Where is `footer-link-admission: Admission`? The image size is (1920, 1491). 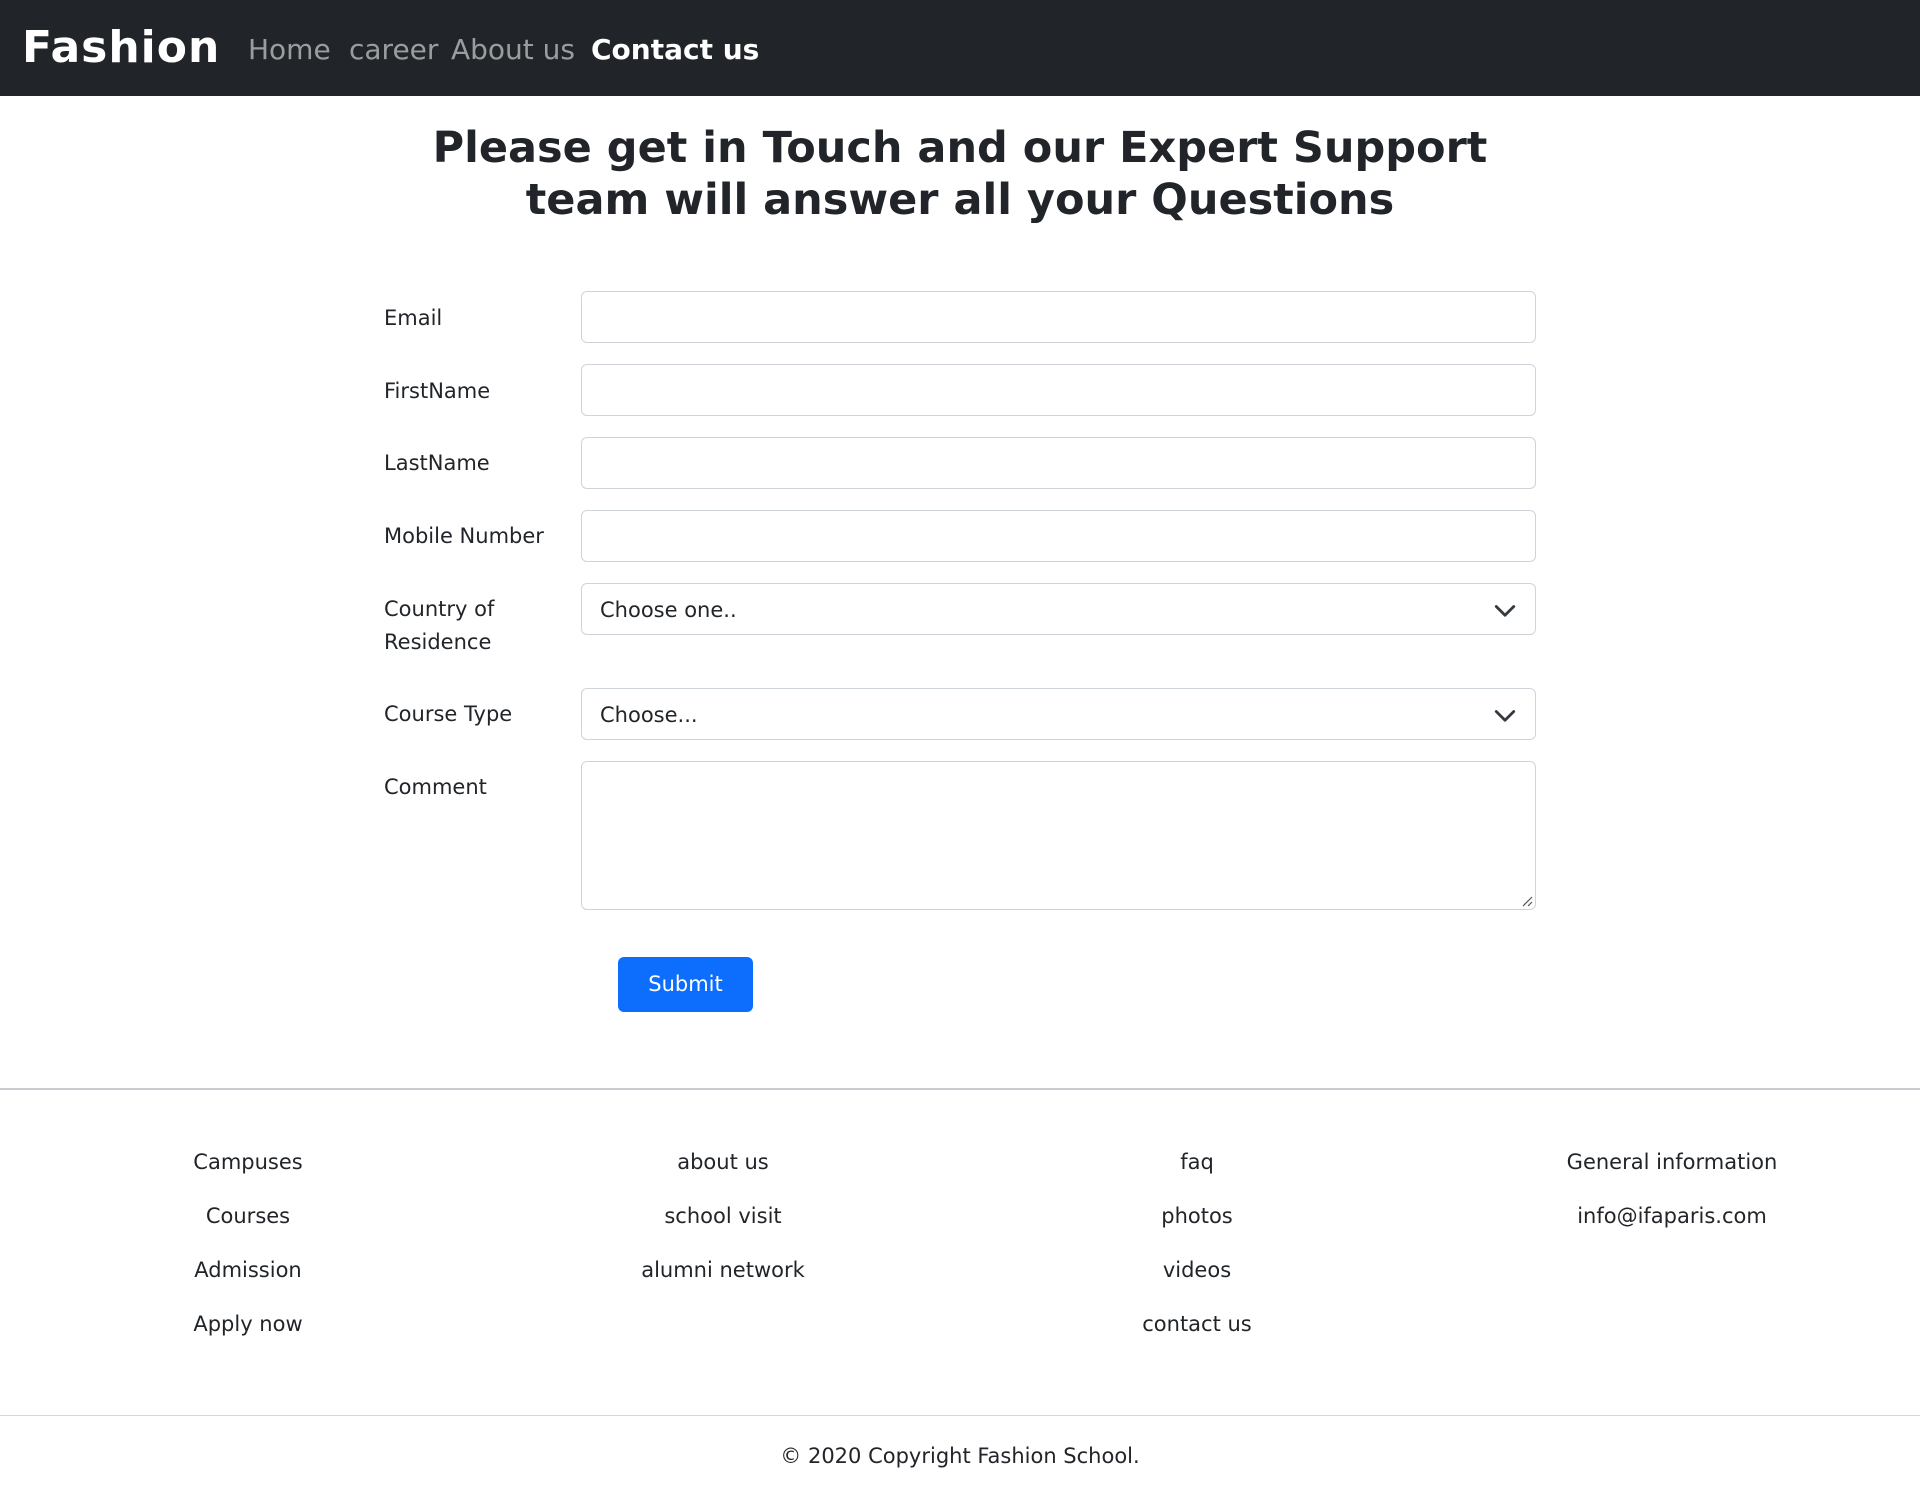
footer-link-admission: Admission is located at coordinates (248, 1281).